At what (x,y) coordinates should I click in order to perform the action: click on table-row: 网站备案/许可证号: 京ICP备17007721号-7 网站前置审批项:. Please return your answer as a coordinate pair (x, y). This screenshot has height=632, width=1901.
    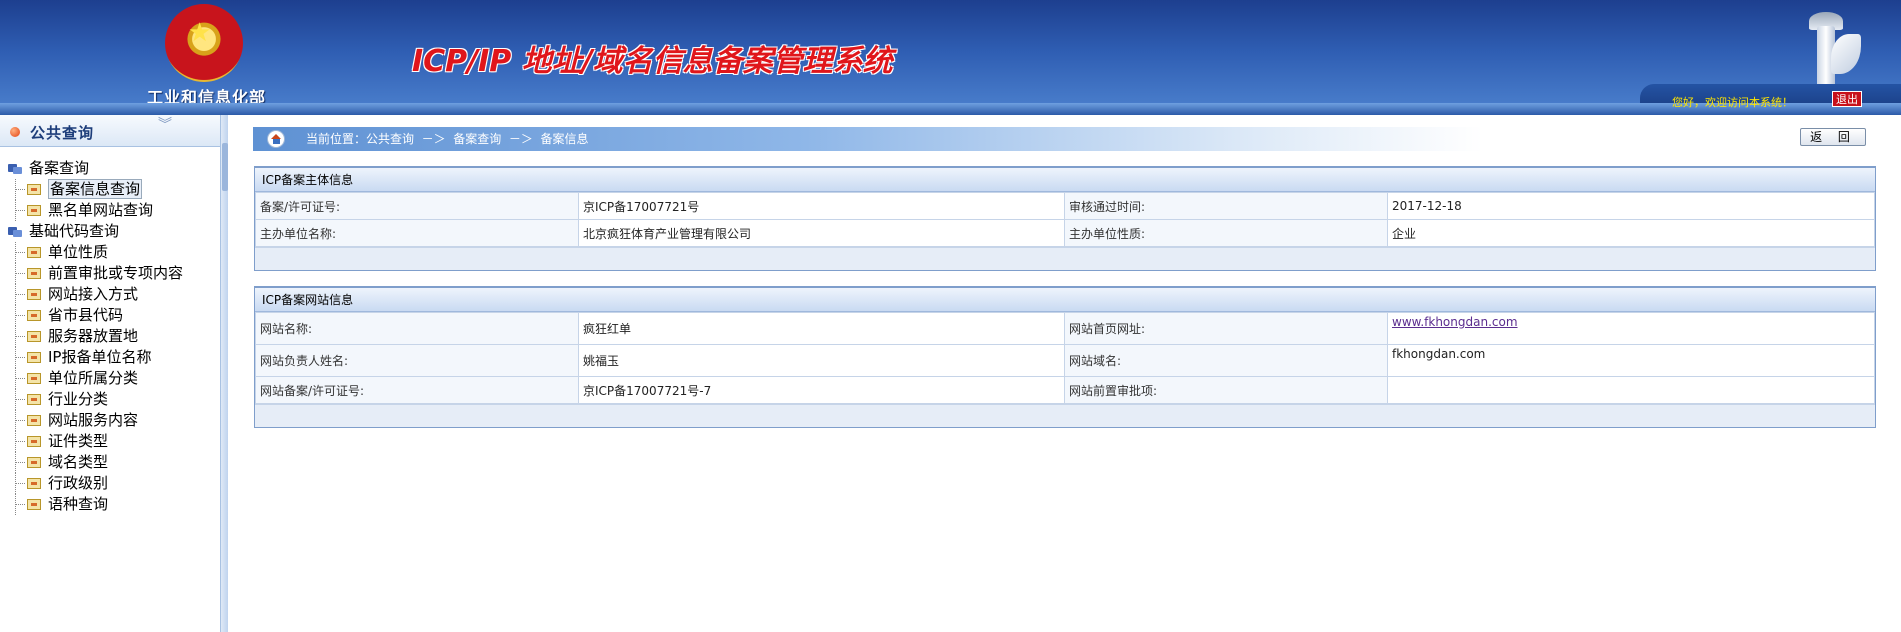
    Looking at the image, I should click on (1065, 390).